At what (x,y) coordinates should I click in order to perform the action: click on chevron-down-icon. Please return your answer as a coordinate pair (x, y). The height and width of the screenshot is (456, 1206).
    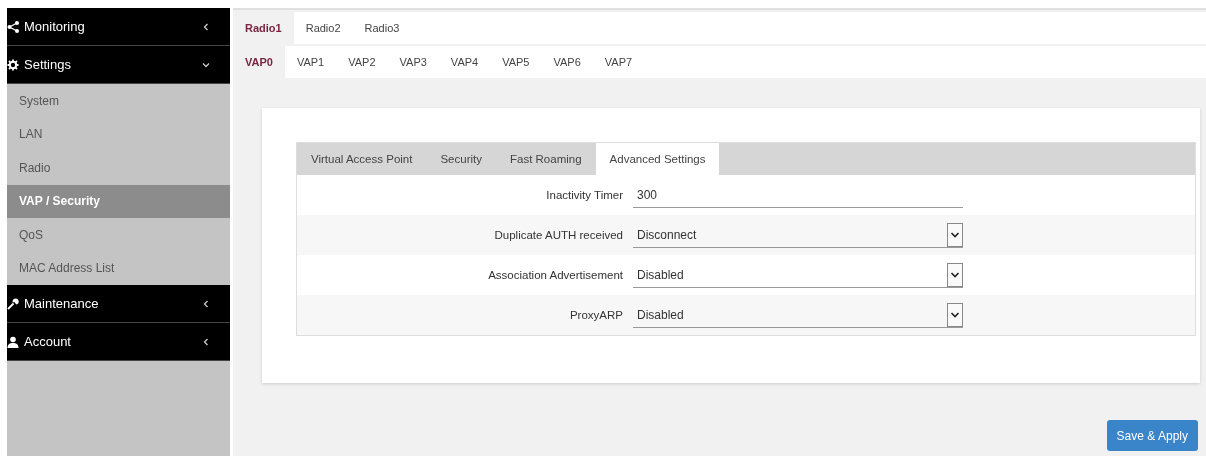
    Looking at the image, I should click on (206, 64).